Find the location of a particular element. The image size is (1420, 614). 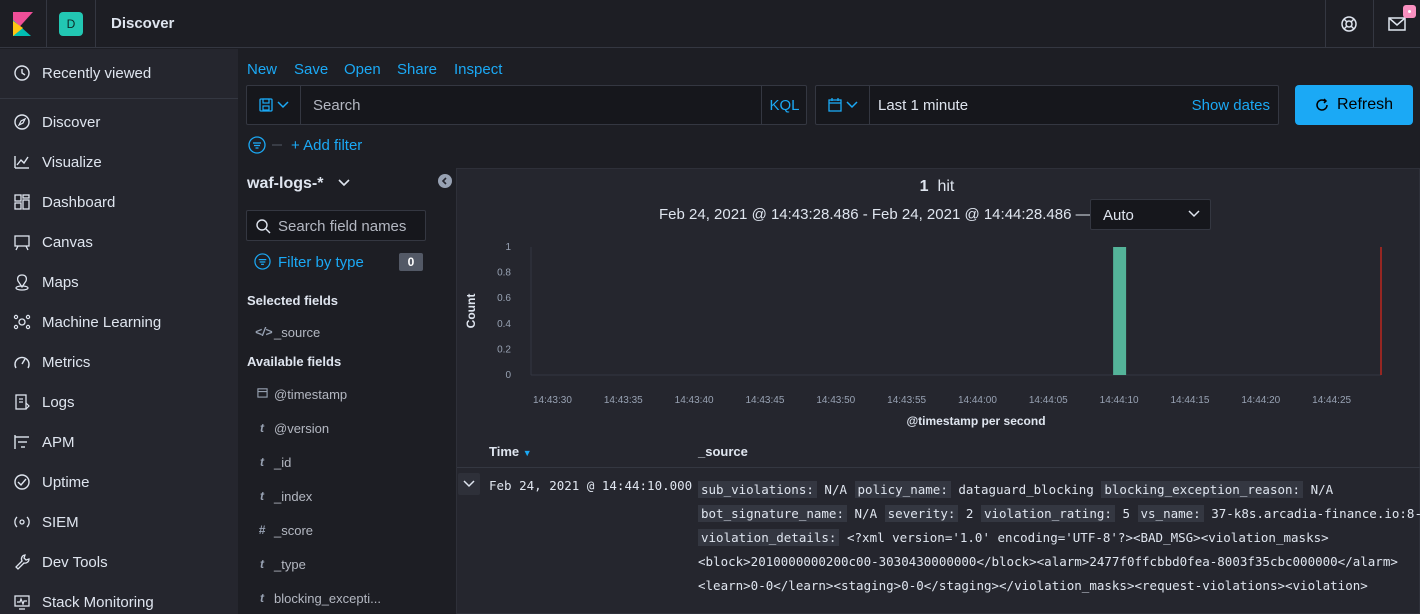

interval-select: Auto is located at coordinates (1150, 214).